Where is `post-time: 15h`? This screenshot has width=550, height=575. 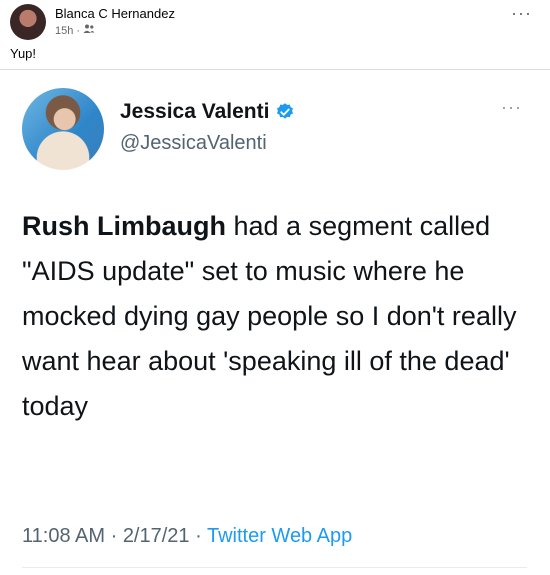 post-time: 15h is located at coordinates (64, 31).